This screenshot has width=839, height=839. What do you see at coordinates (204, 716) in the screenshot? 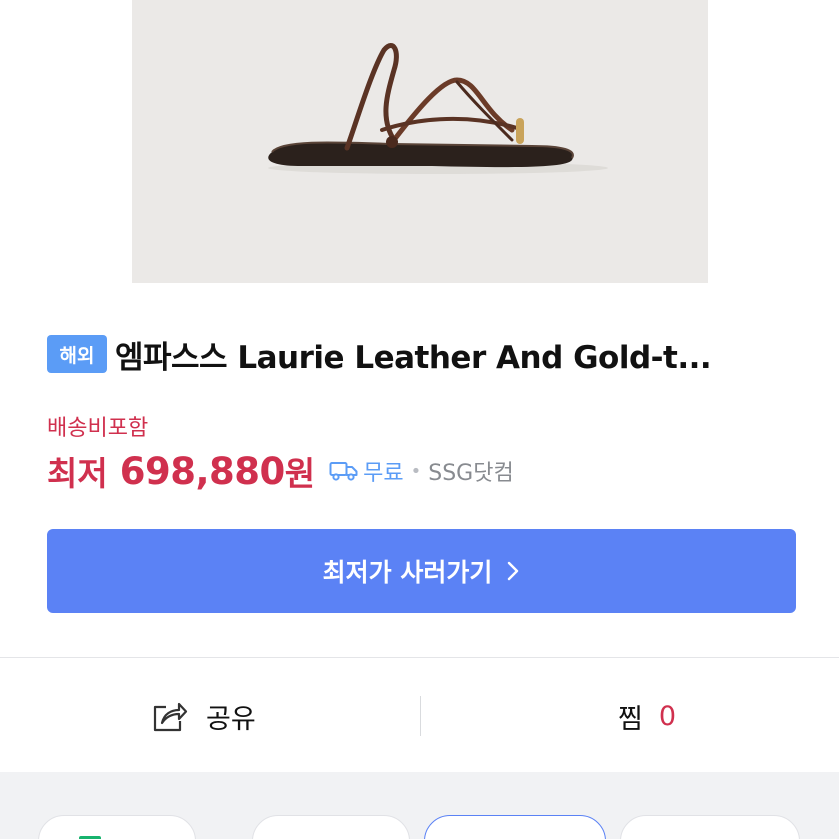
I see `share-button: 공유` at bounding box center [204, 716].